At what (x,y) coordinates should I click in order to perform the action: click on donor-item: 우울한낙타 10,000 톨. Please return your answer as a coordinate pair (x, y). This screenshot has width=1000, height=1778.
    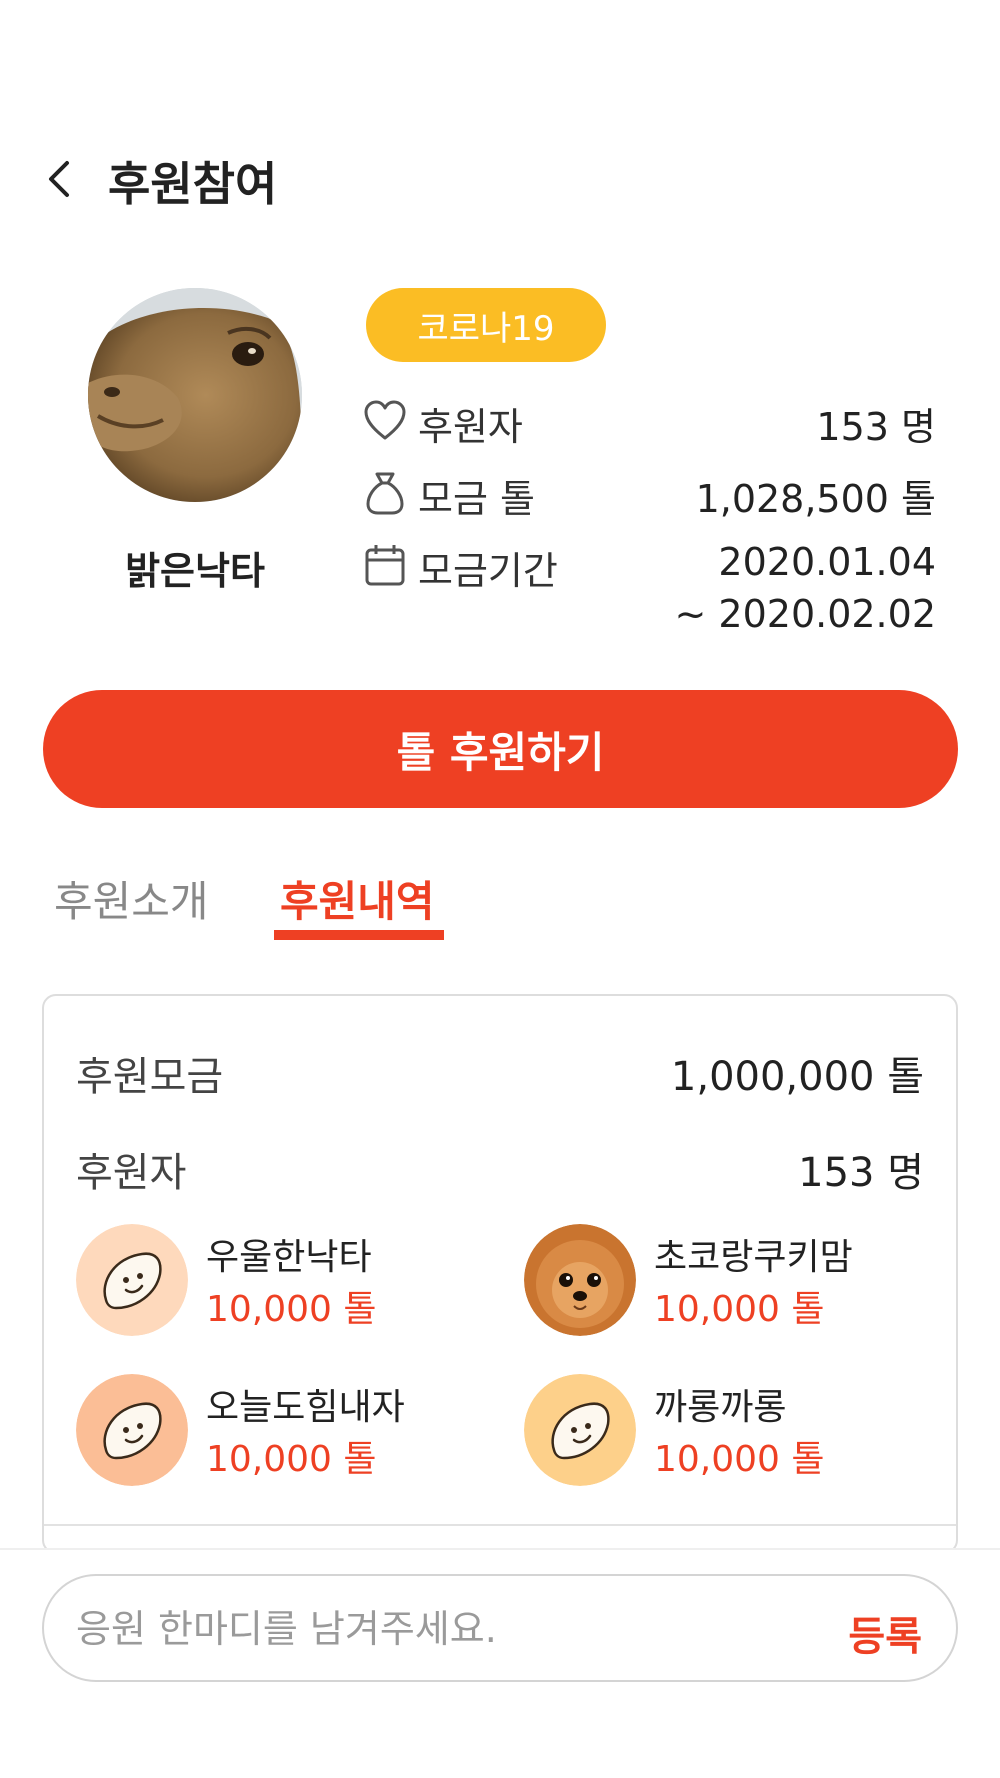
    Looking at the image, I should click on (286, 1282).